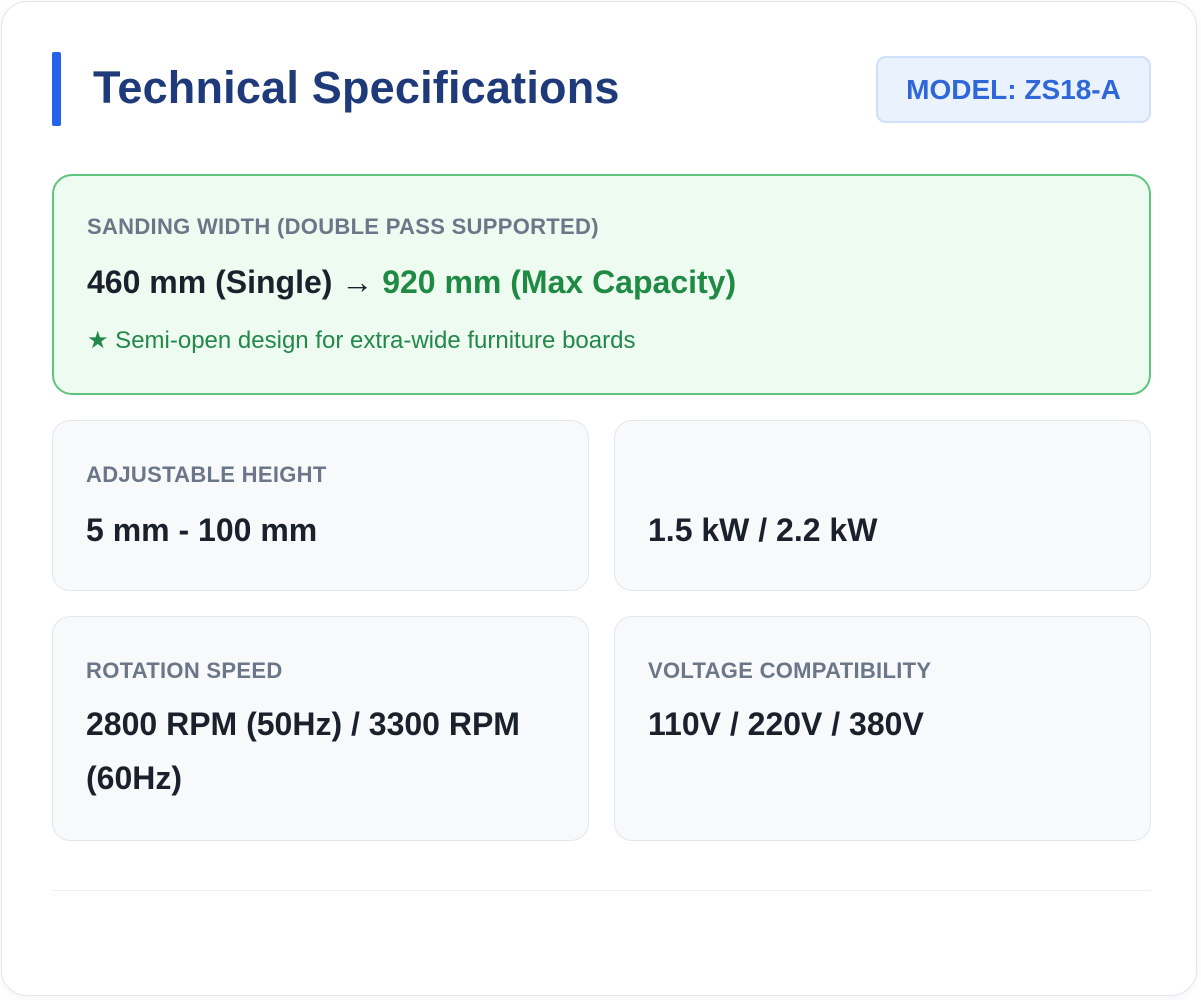 Image resolution: width=1201 pixels, height=1000 pixels. I want to click on height-value: 5 mm - 100 mm, so click(202, 530).